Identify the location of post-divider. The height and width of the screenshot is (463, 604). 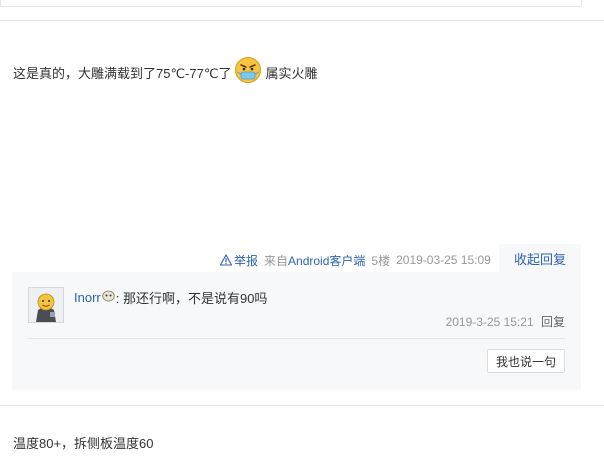
(302, 20).